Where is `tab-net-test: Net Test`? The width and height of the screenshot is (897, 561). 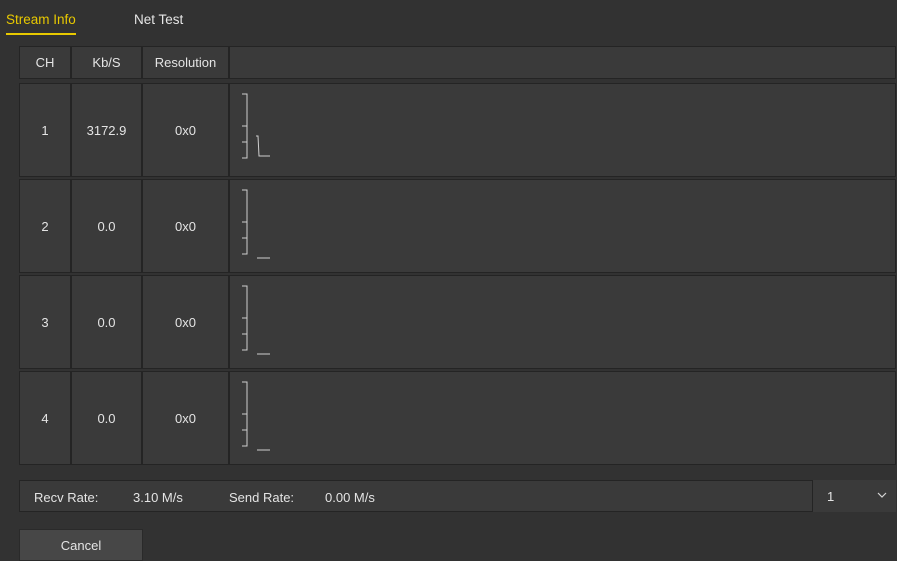
tab-net-test: Net Test is located at coordinates (158, 19).